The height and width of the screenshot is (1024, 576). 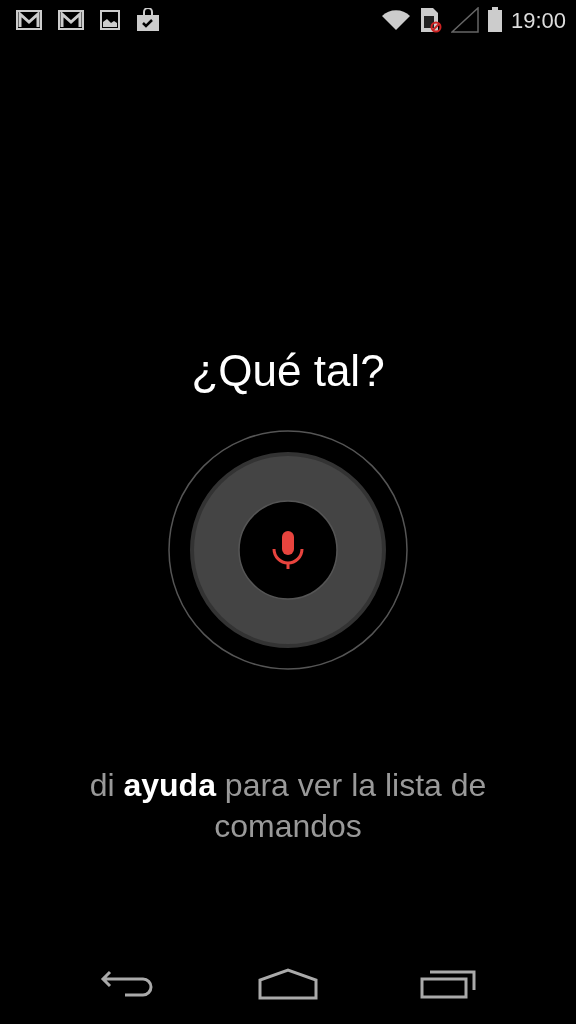 I want to click on prompt-text: ¿Qué tal?, so click(x=288, y=371).